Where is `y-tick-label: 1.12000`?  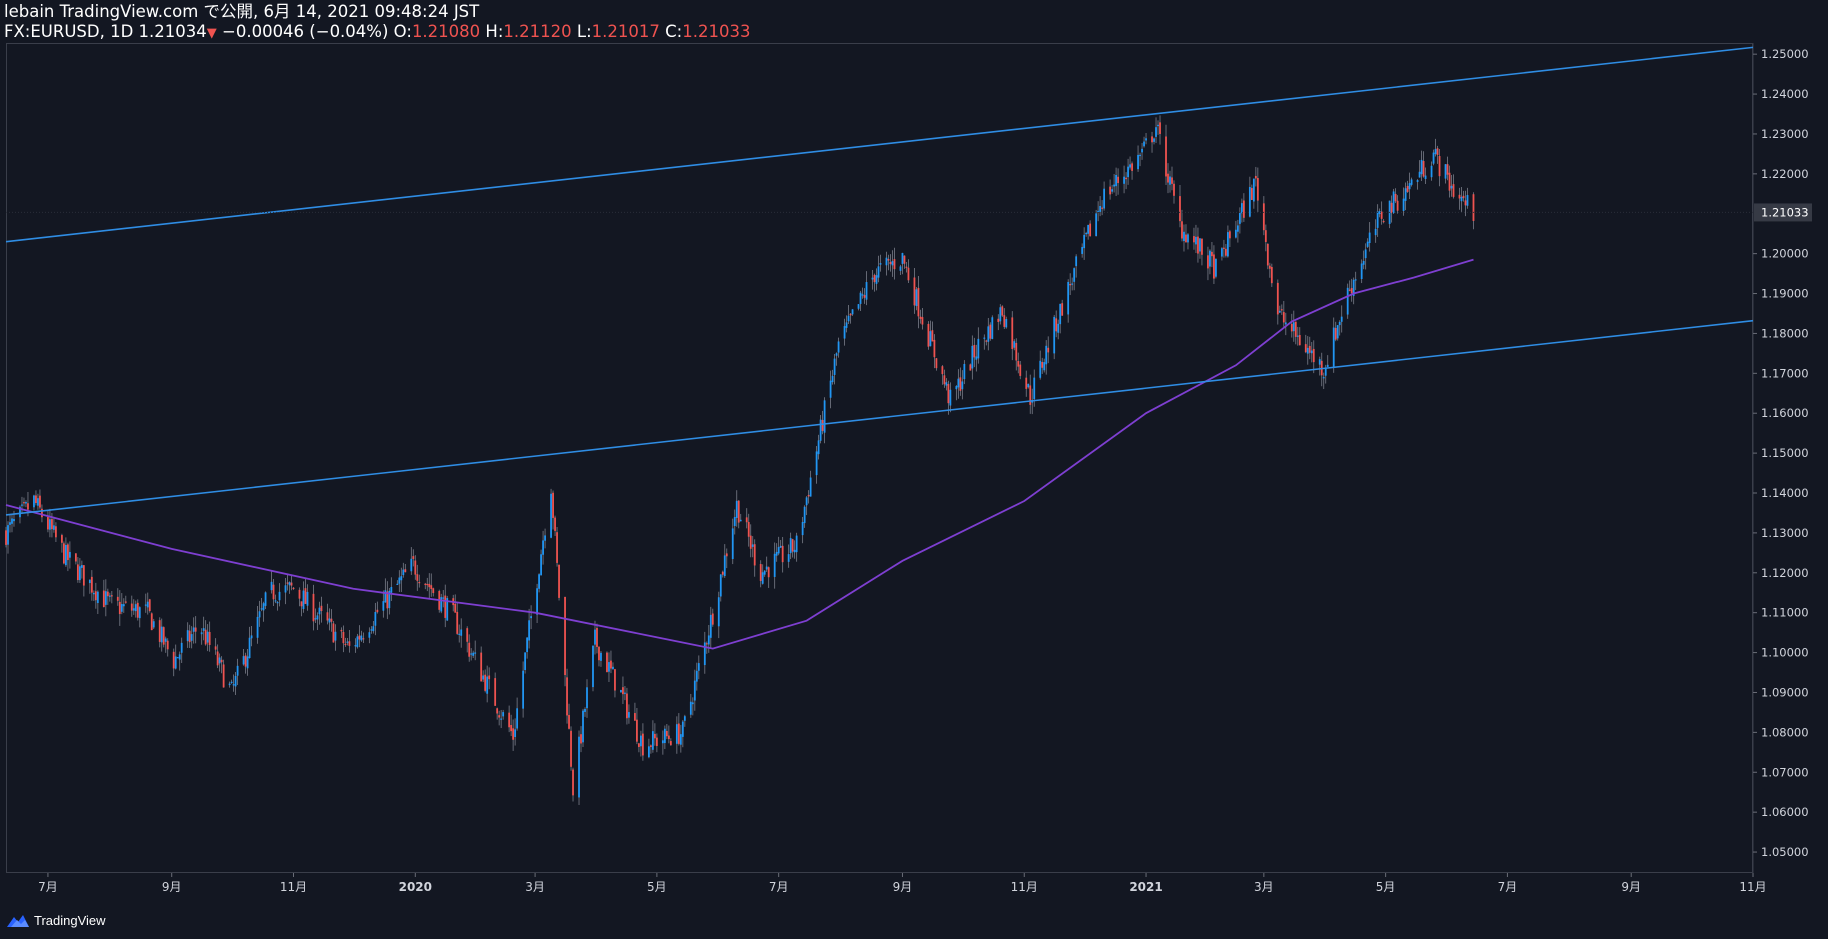
y-tick-label: 1.12000 is located at coordinates (1785, 573).